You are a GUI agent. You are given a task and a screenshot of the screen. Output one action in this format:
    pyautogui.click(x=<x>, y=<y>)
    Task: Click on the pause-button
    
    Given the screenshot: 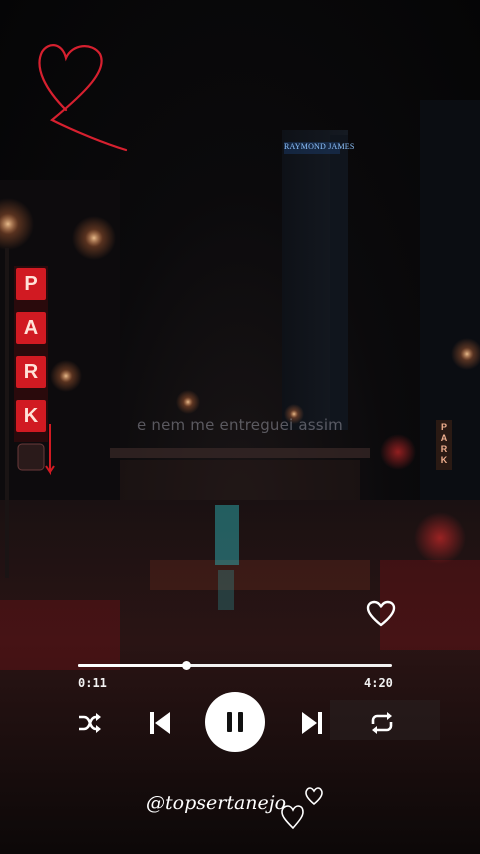 What is the action you would take?
    pyautogui.click(x=235, y=722)
    